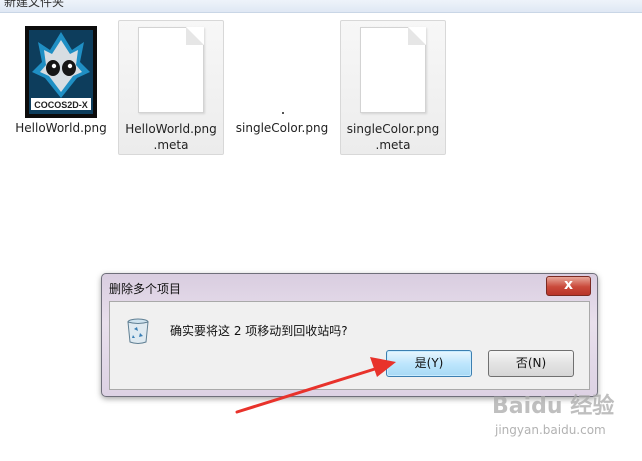 The width and height of the screenshot is (642, 461). I want to click on watermark-brand: Baidu 经验, so click(553, 406).